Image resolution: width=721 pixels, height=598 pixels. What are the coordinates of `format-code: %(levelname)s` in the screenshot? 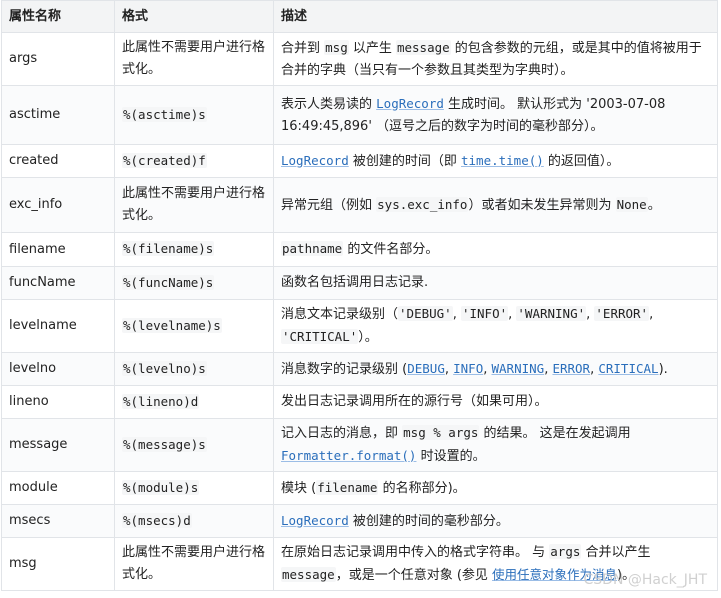 It's located at (172, 325).